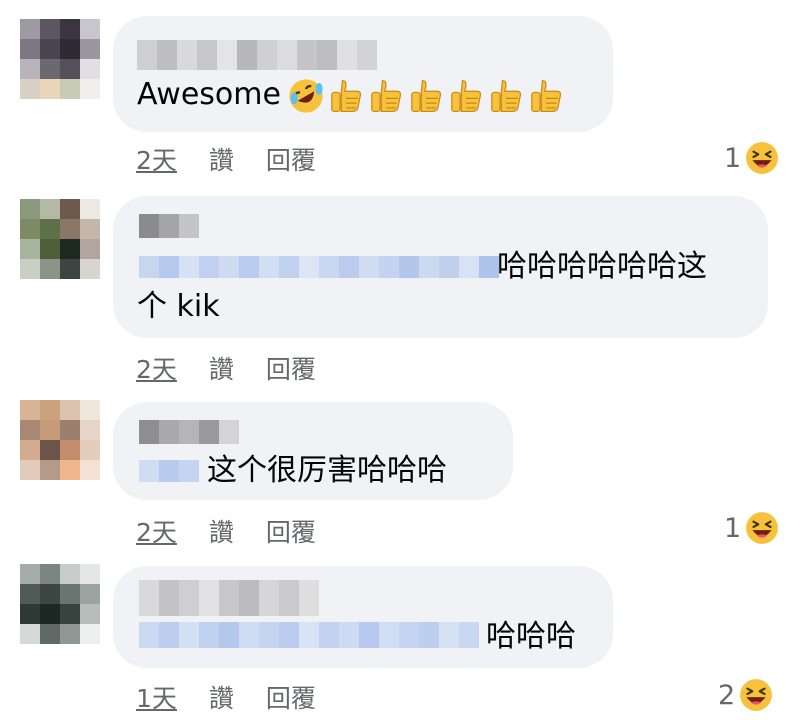 The image size is (800, 720). What do you see at coordinates (602, 266) in the screenshot?
I see `comment-text-line: 哈哈哈哈哈哈这` at bounding box center [602, 266].